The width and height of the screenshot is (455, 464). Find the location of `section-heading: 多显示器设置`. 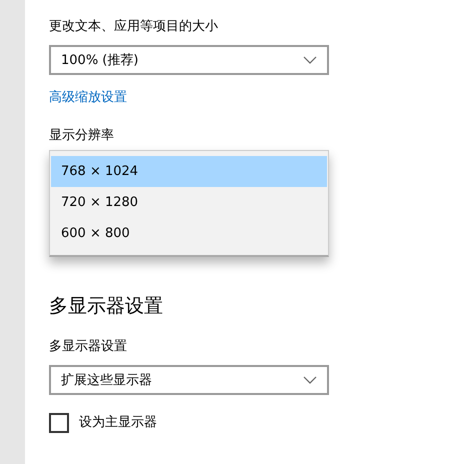

section-heading: 多显示器设置 is located at coordinates (106, 306).